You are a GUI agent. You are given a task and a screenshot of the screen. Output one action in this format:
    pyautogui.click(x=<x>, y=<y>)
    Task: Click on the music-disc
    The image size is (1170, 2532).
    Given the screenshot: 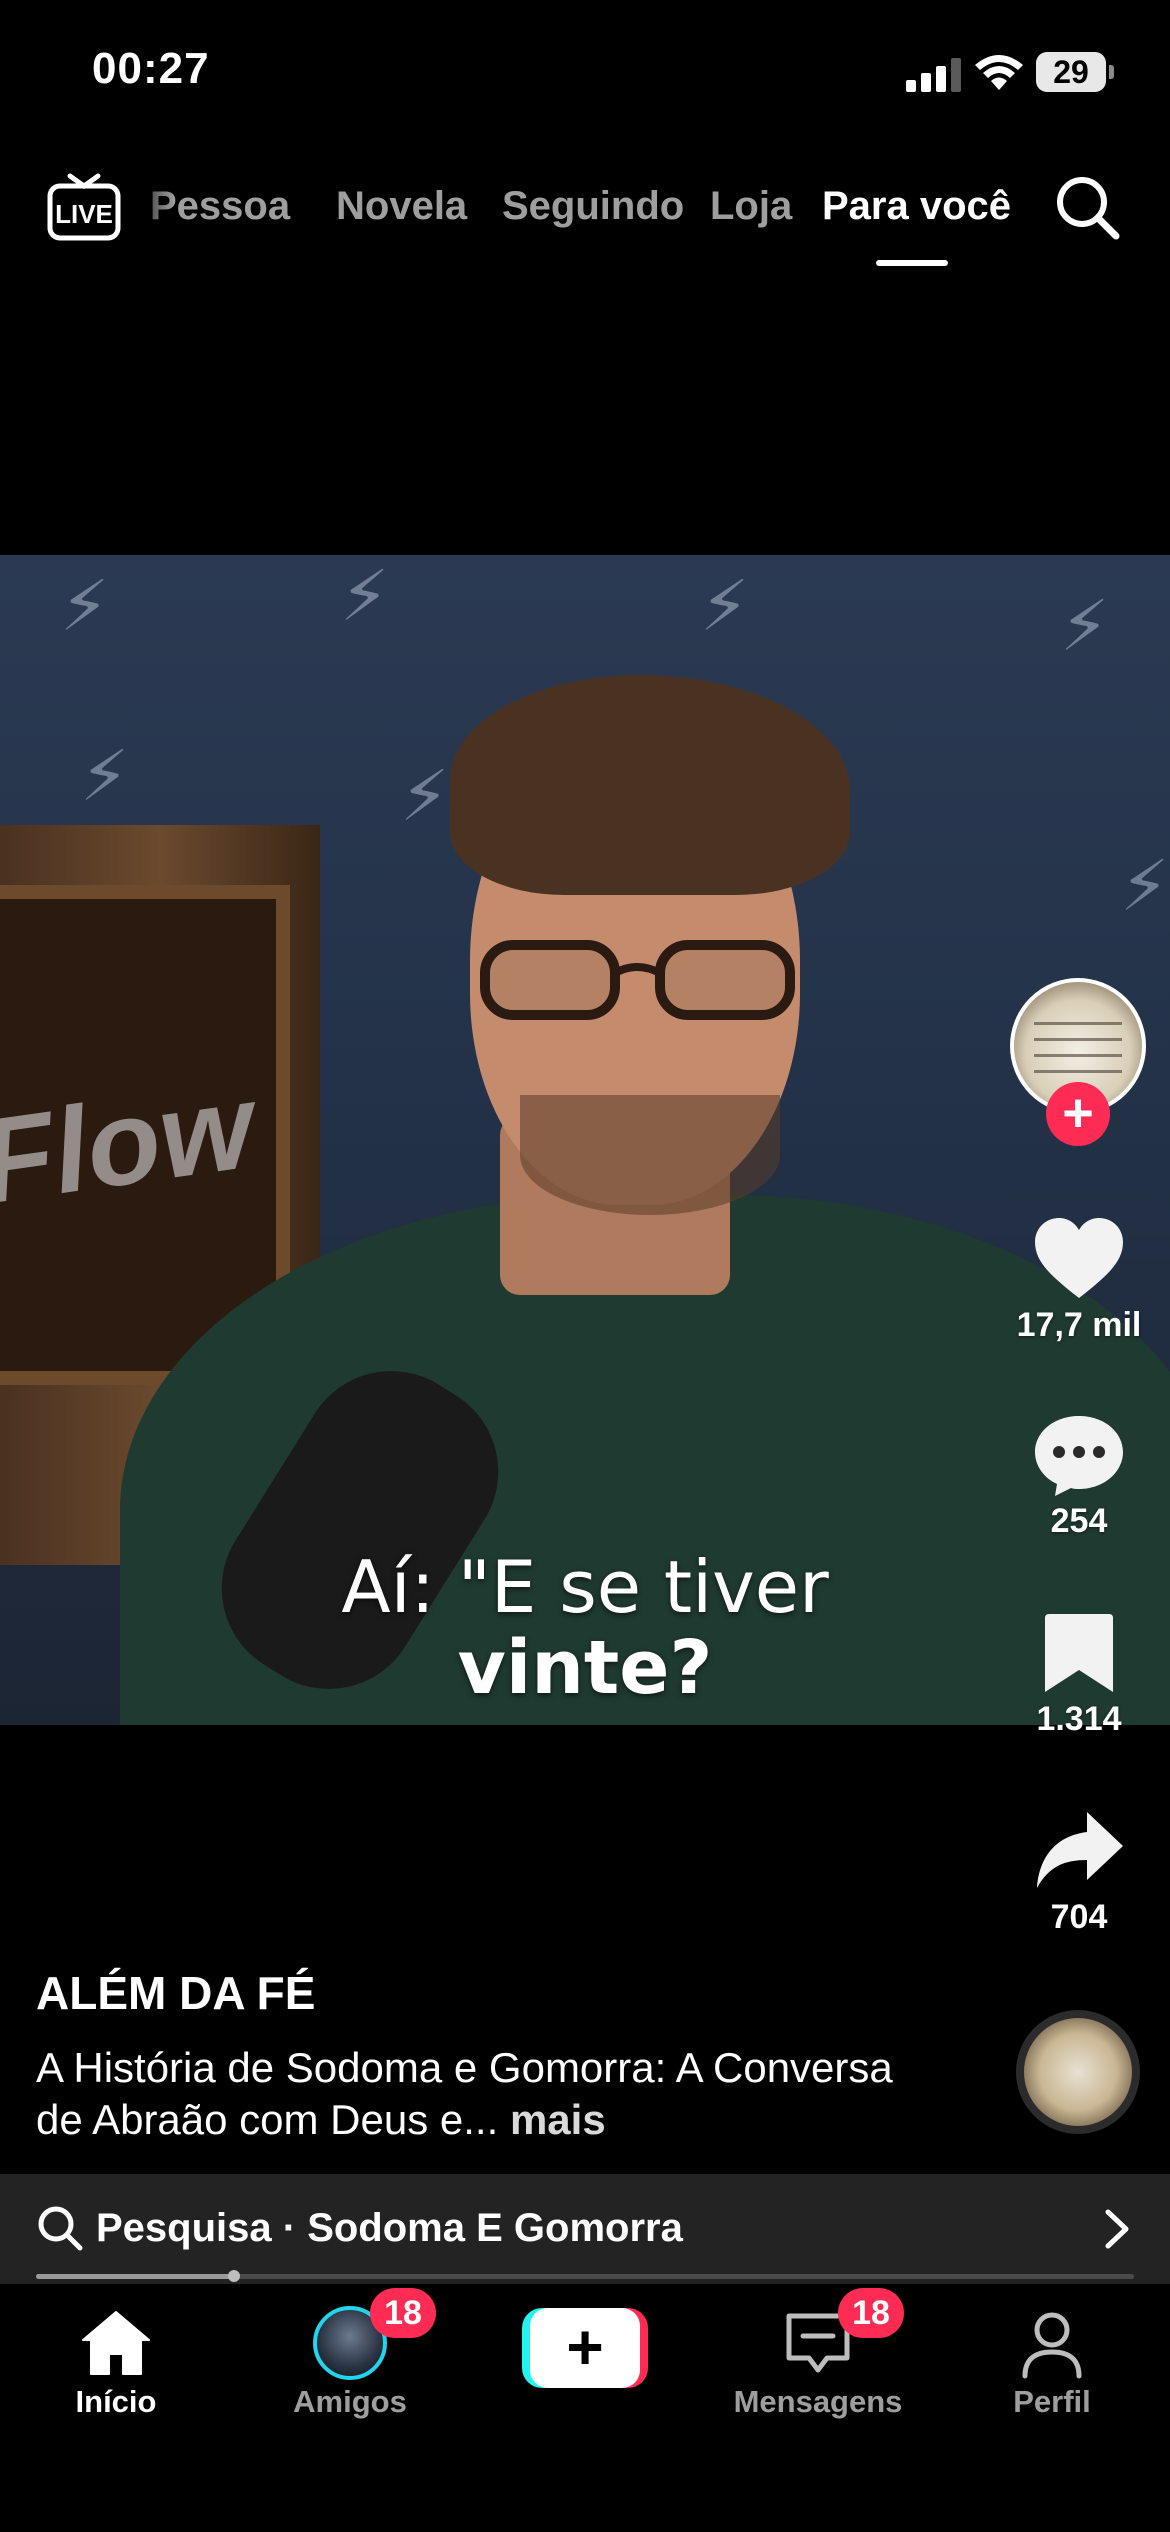 What is the action you would take?
    pyautogui.click(x=1078, y=2072)
    